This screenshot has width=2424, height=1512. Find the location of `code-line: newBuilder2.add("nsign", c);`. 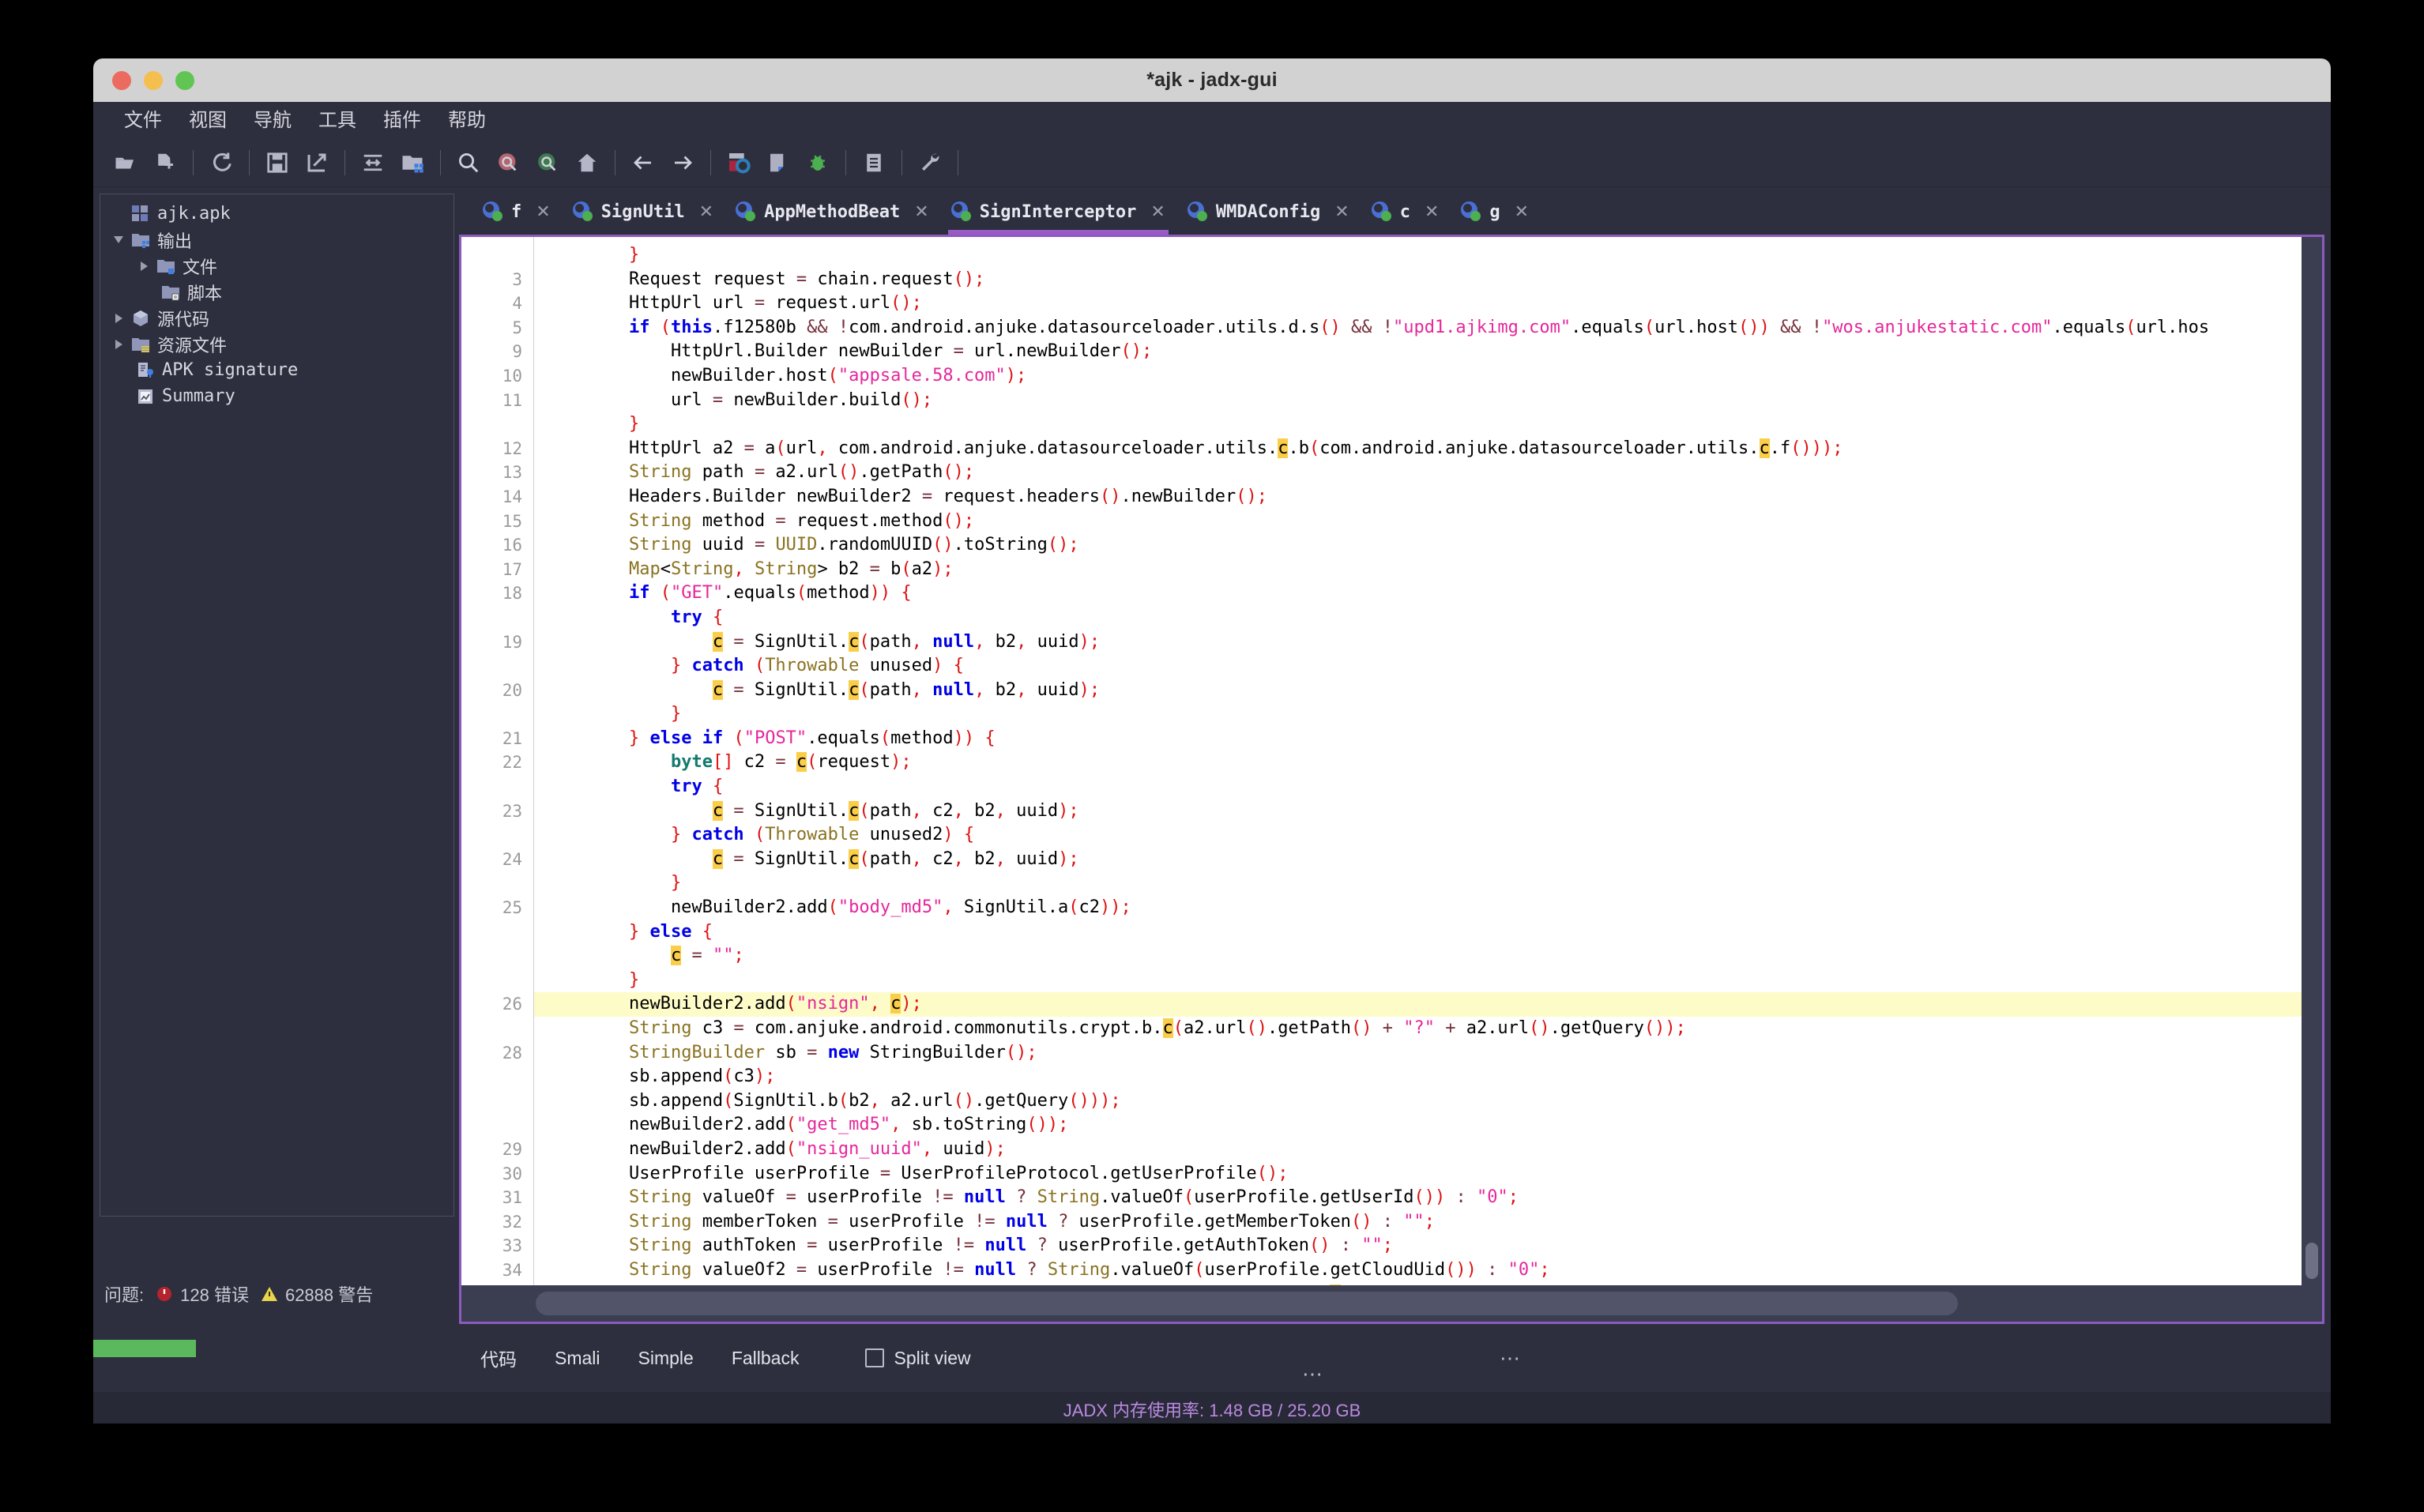

code-line: newBuilder2.add("nsign", c); is located at coordinates (1428, 1004).